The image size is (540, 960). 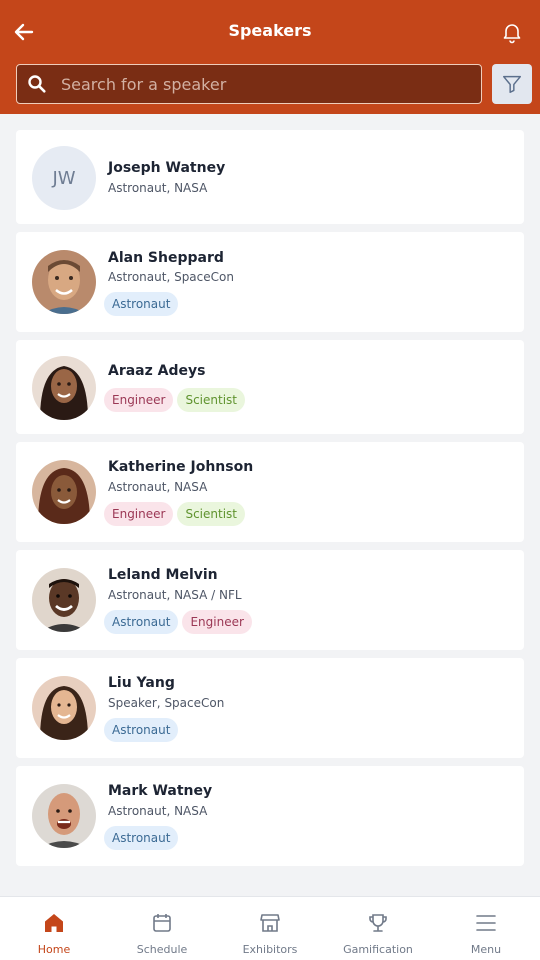 What do you see at coordinates (270, 30) in the screenshot?
I see `page-title: Speakers` at bounding box center [270, 30].